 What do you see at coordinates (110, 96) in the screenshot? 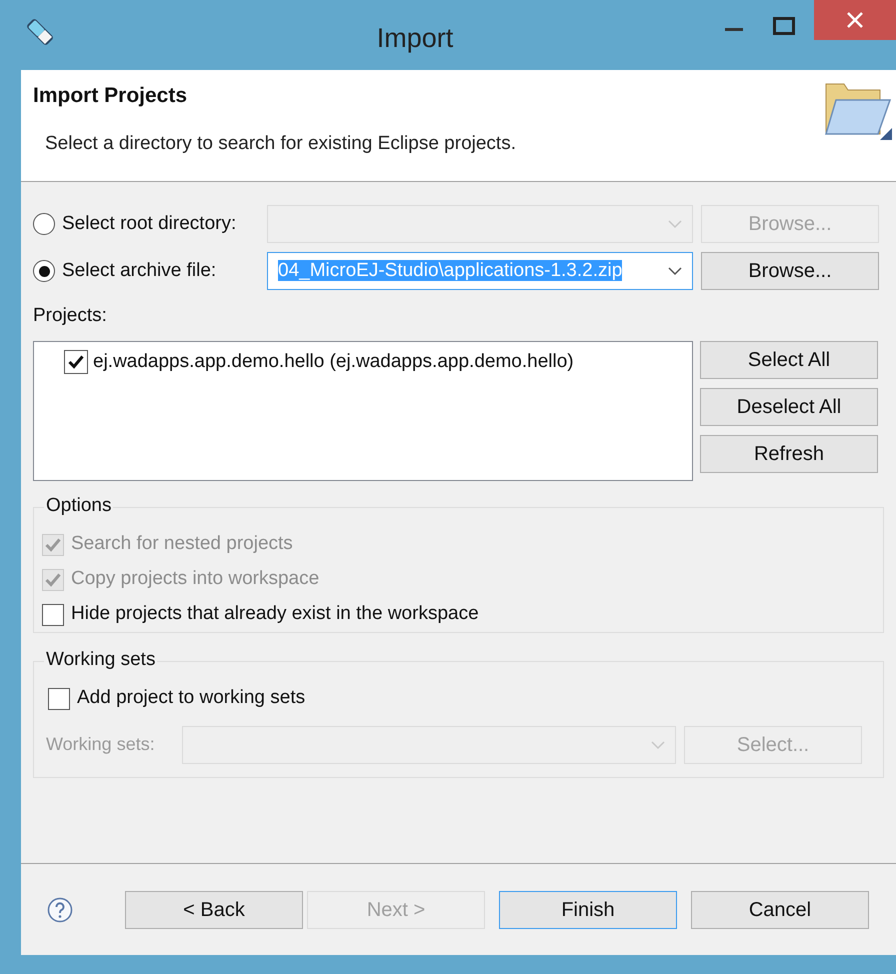
I see `page-title: Import Projects` at bounding box center [110, 96].